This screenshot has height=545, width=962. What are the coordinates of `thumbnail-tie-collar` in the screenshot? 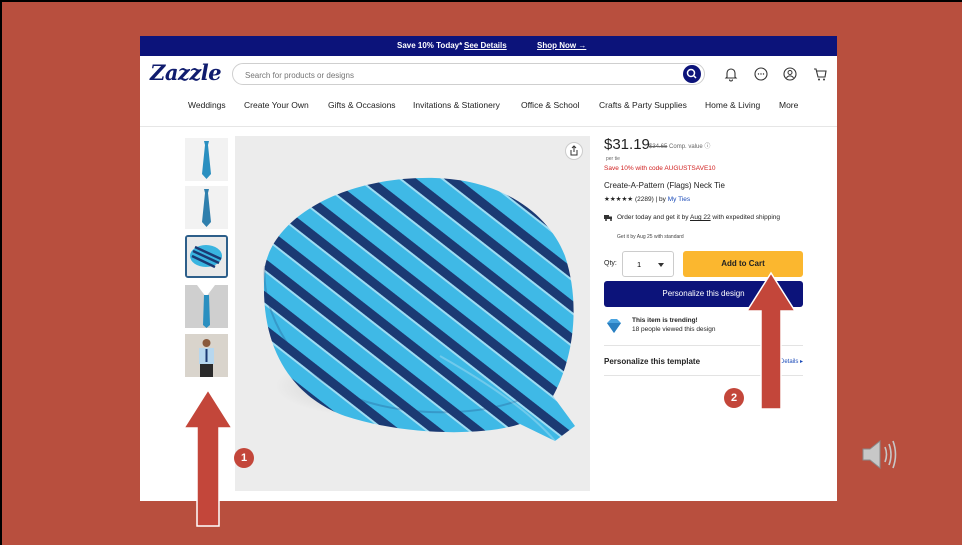 It's located at (206, 306).